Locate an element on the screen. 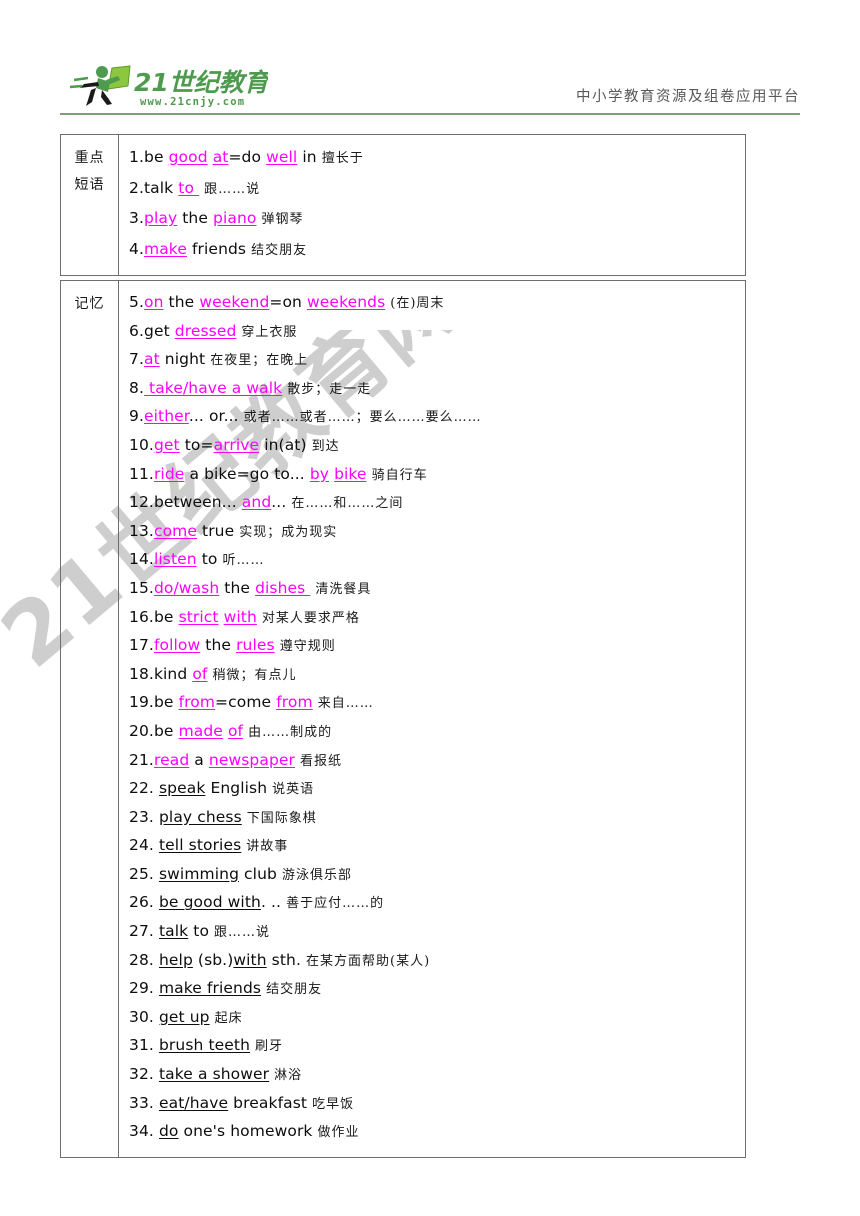  phrase-translation: 到达 is located at coordinates (325, 446).